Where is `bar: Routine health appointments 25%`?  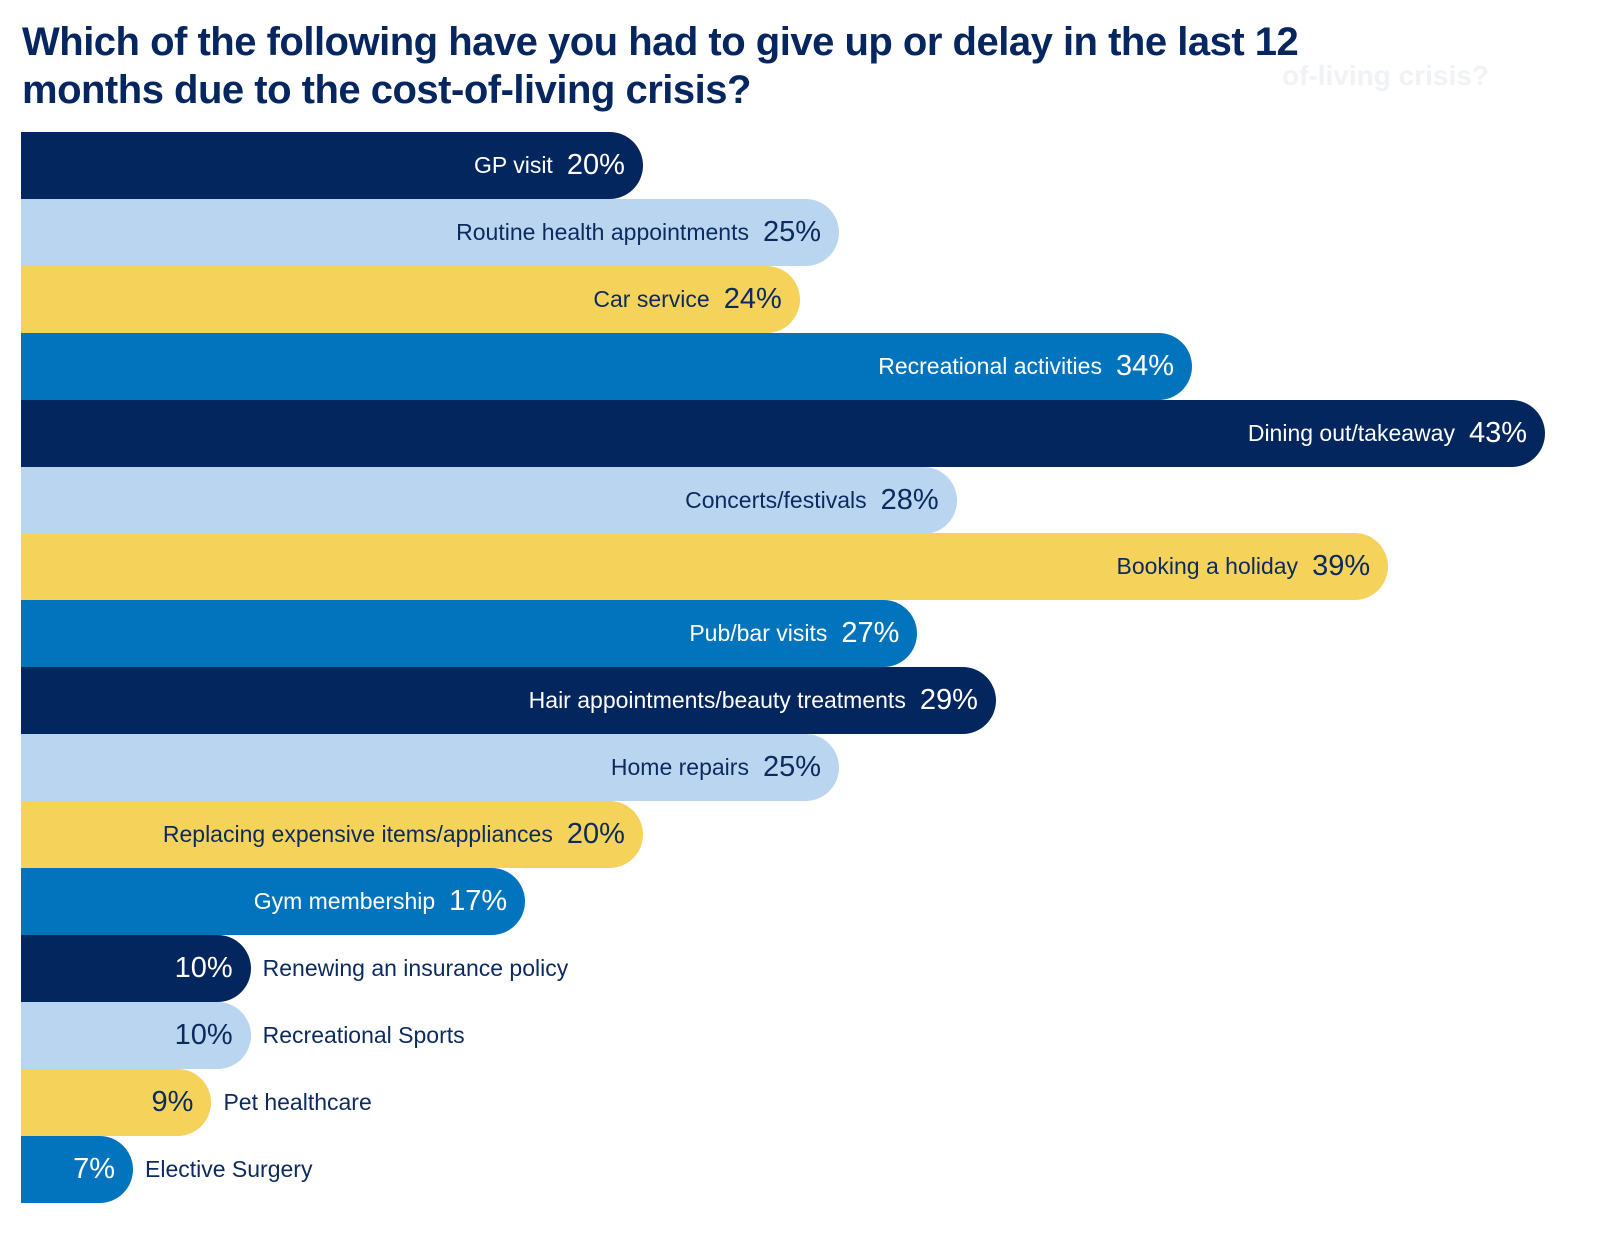 bar: Routine health appointments 25% is located at coordinates (430, 232).